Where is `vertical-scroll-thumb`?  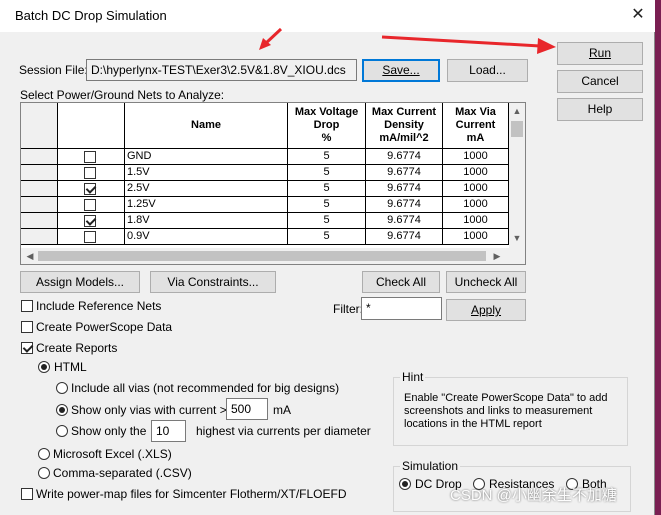 vertical-scroll-thumb is located at coordinates (517, 129).